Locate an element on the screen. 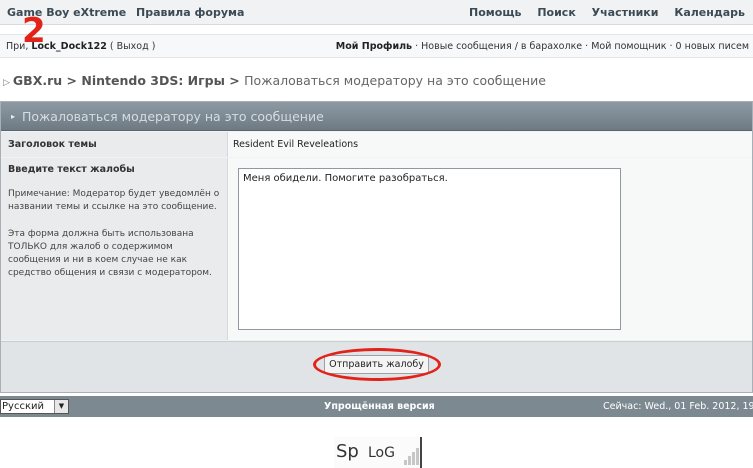  language-select: Русский ▼ is located at coordinates (34, 406).